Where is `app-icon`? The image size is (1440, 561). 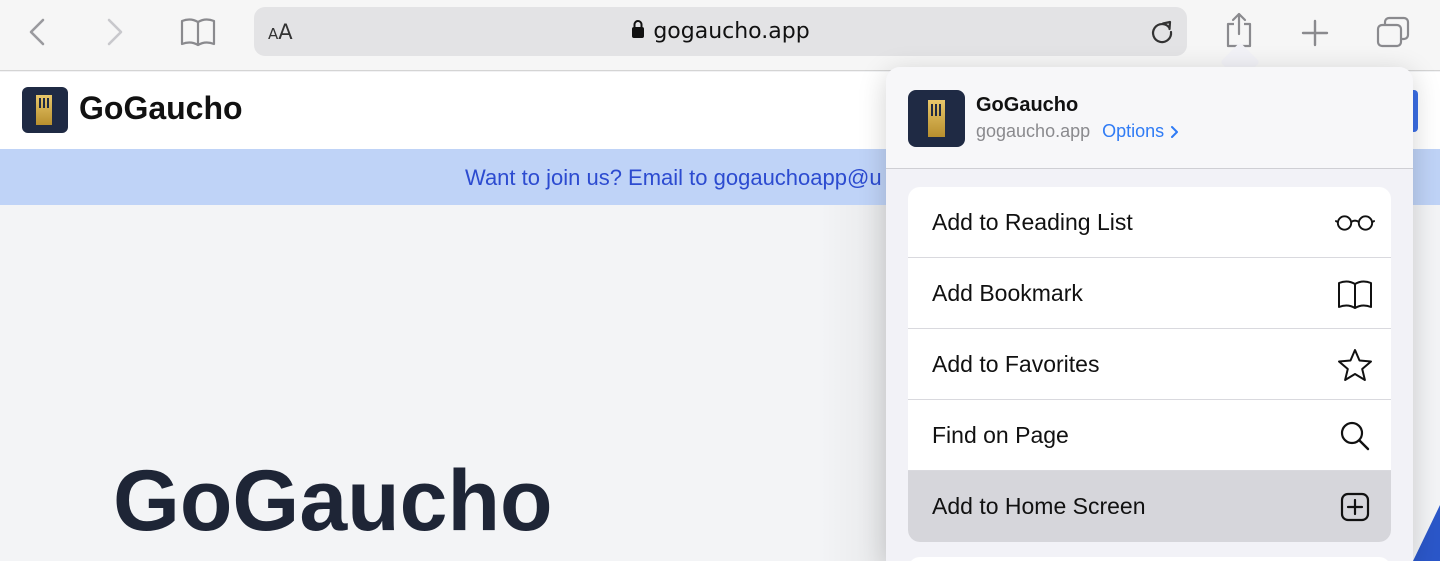 app-icon is located at coordinates (936, 118).